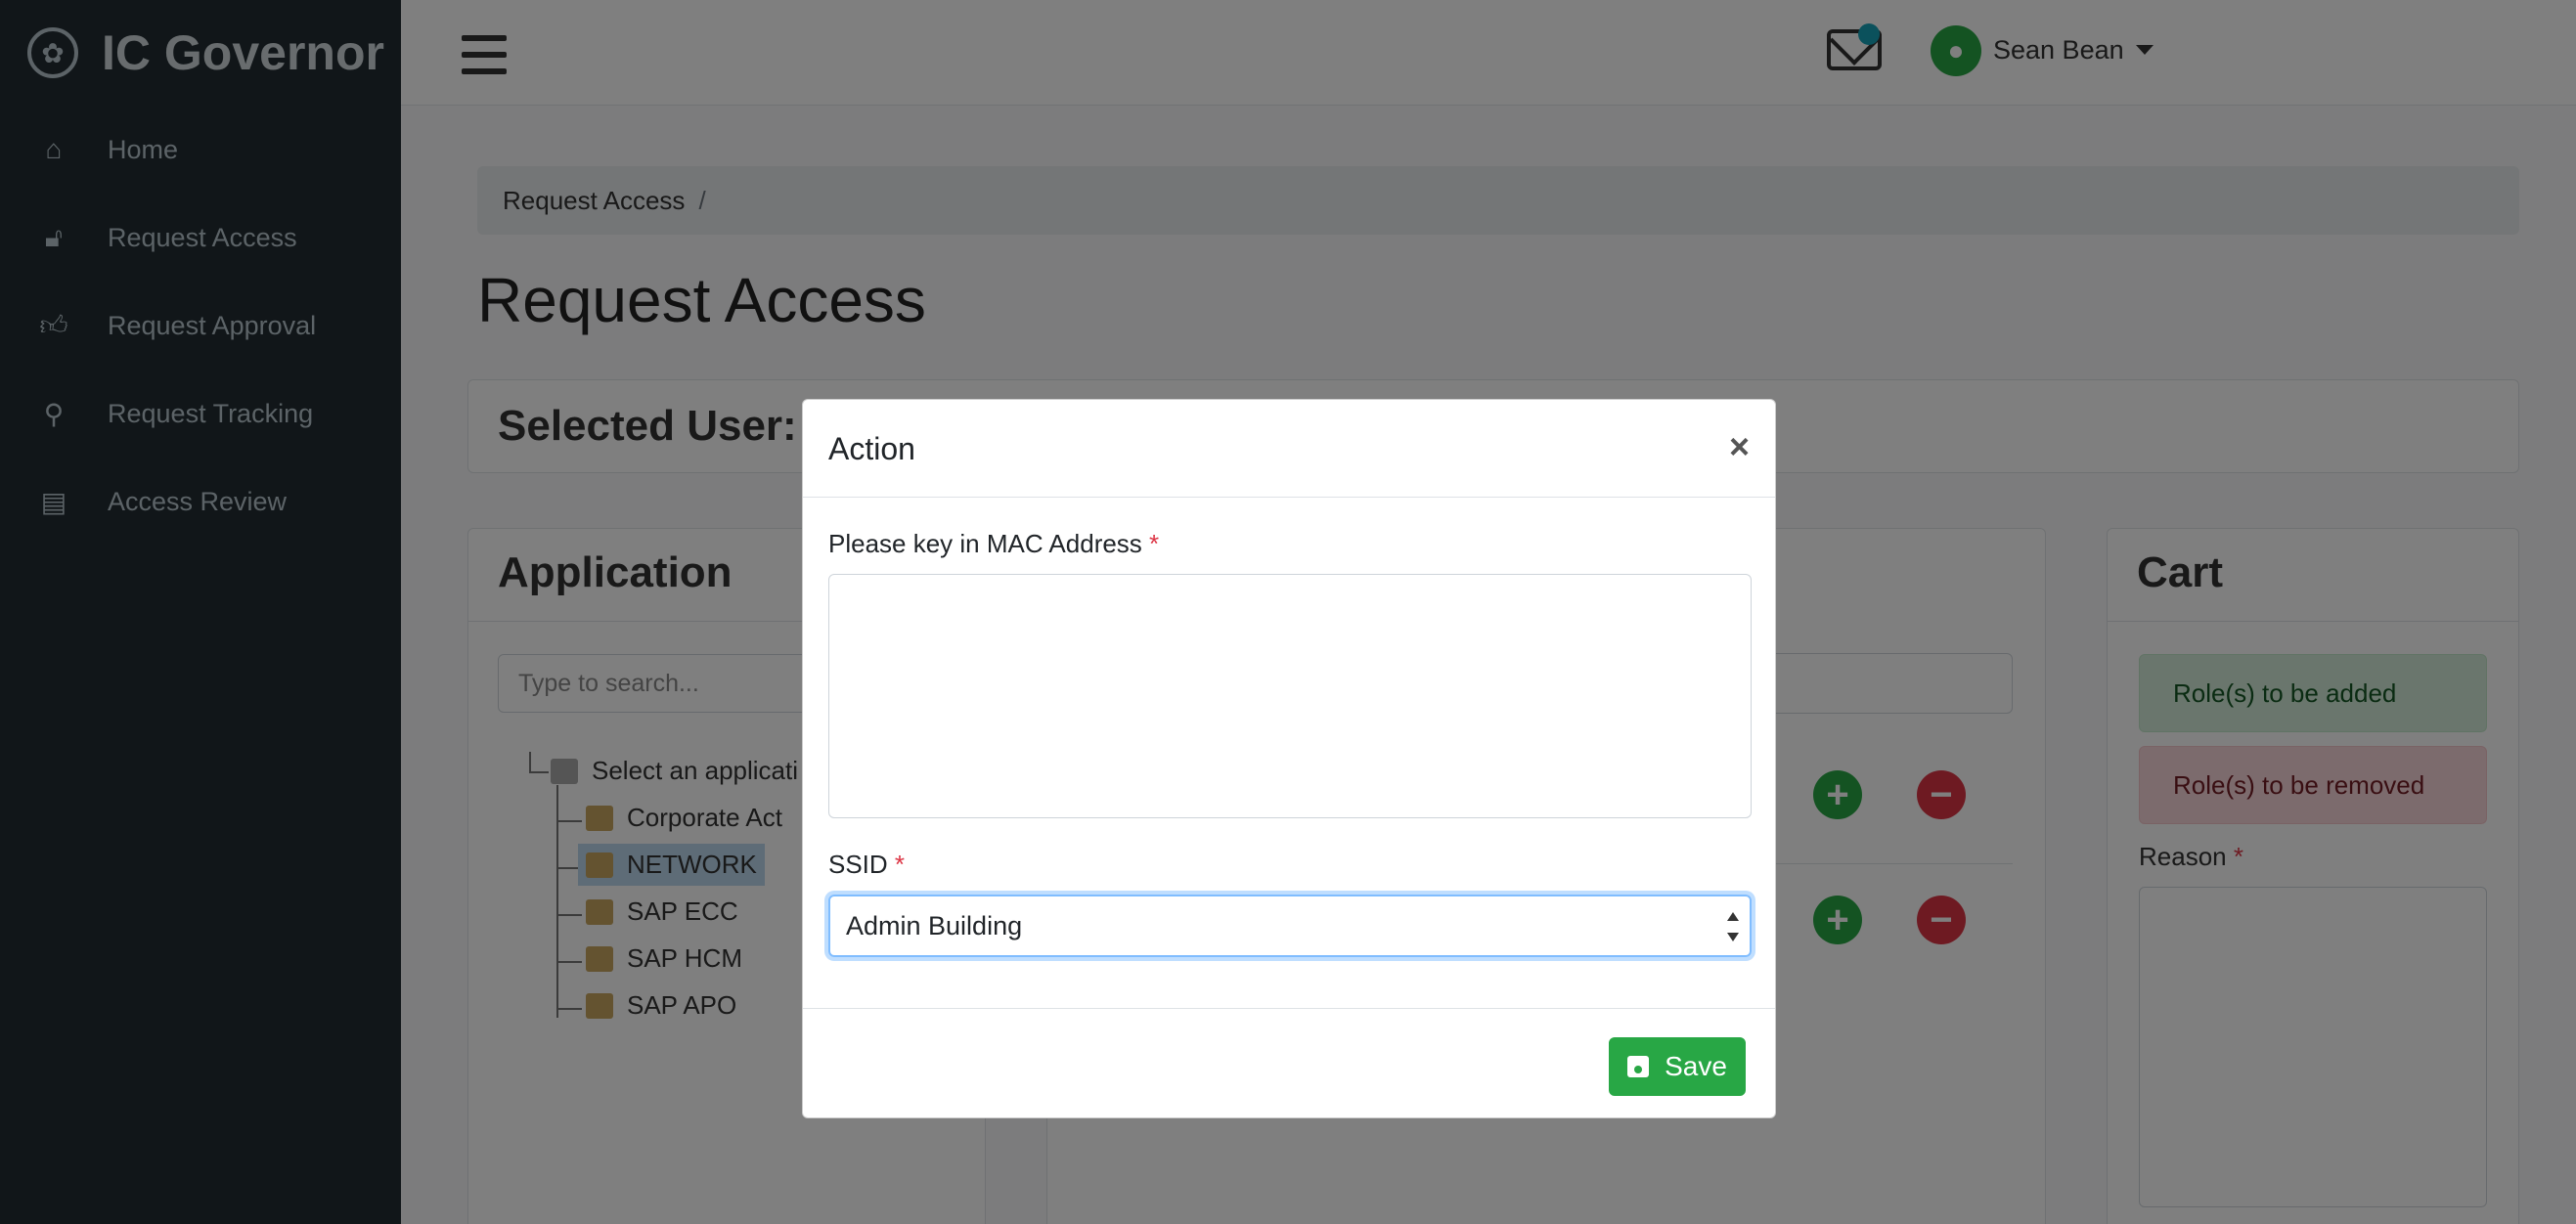  Describe the element at coordinates (985, 543) in the screenshot. I see `mac-address-label-text: Please key in MAC Address` at that location.